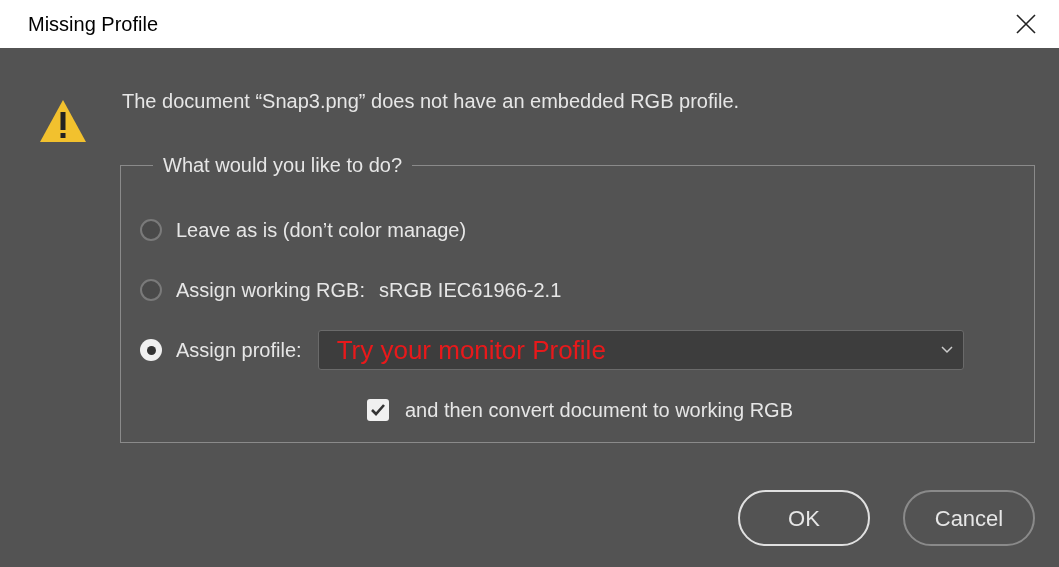 This screenshot has height=567, width=1059. What do you see at coordinates (93, 24) in the screenshot?
I see `window-title: Missing Profile` at bounding box center [93, 24].